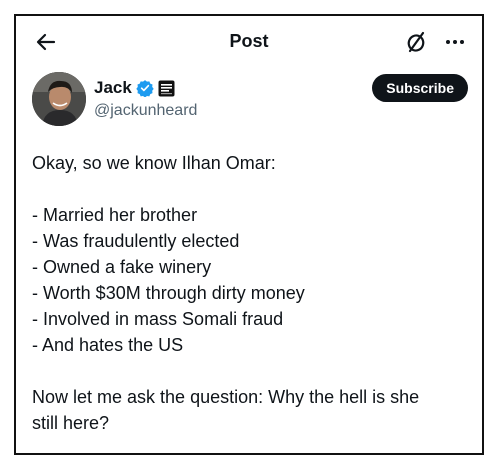 This screenshot has height=470, width=500. I want to click on avatar-photo, so click(59, 99).